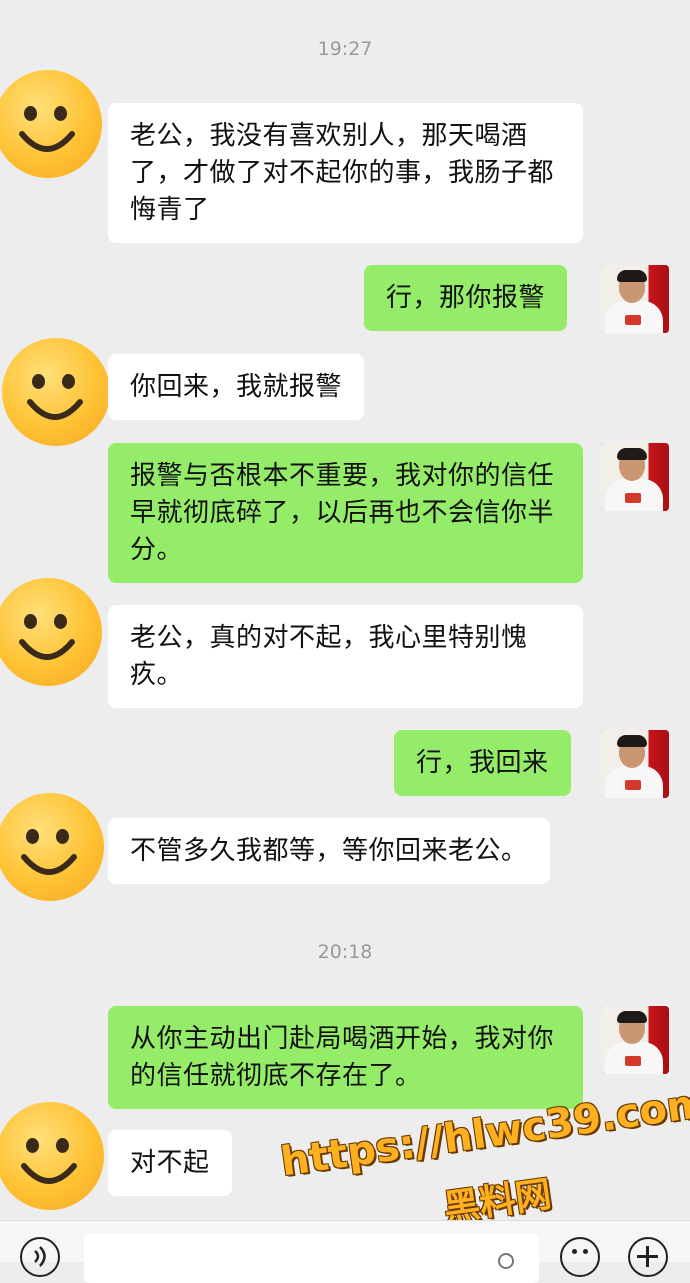 The image size is (690, 1283). Describe the element at coordinates (170, 1163) in the screenshot. I see `message-bubble-incoming: 对不起` at that location.